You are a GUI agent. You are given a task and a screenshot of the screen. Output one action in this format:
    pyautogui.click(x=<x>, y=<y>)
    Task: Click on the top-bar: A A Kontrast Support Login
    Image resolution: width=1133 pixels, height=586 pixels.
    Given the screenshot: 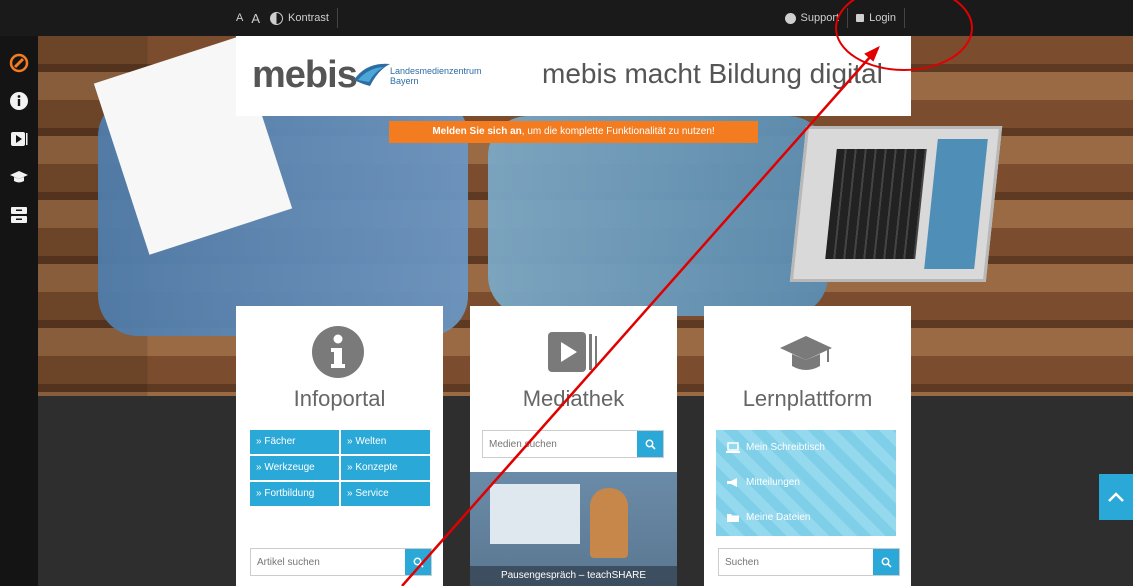 What is the action you would take?
    pyautogui.click(x=566, y=18)
    